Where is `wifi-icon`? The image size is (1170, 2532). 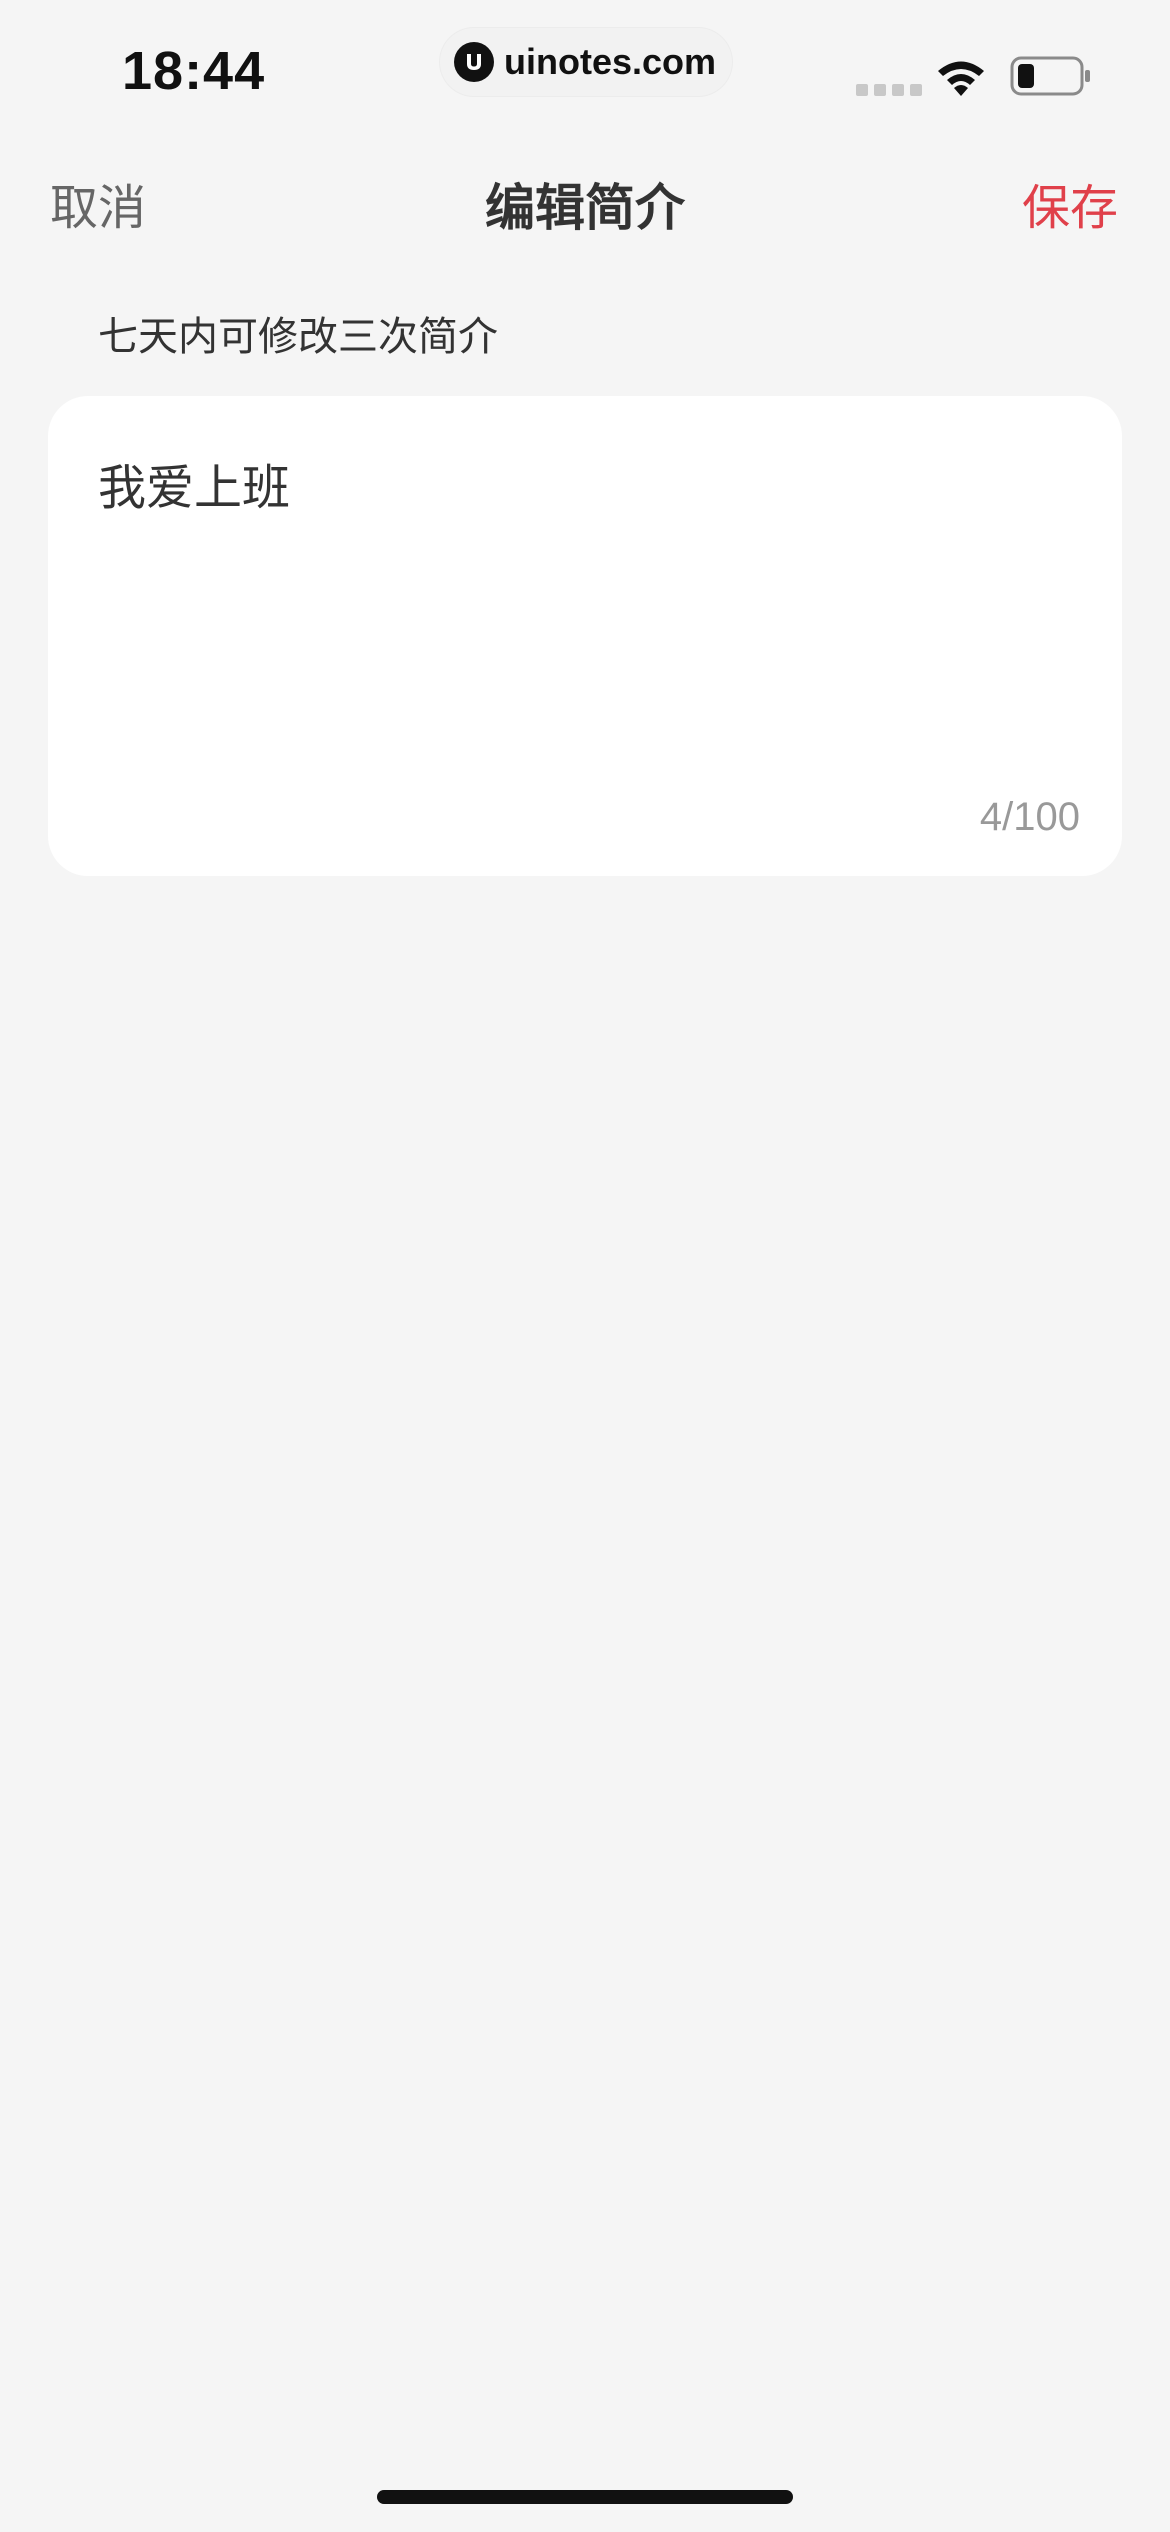
wifi-icon is located at coordinates (961, 78).